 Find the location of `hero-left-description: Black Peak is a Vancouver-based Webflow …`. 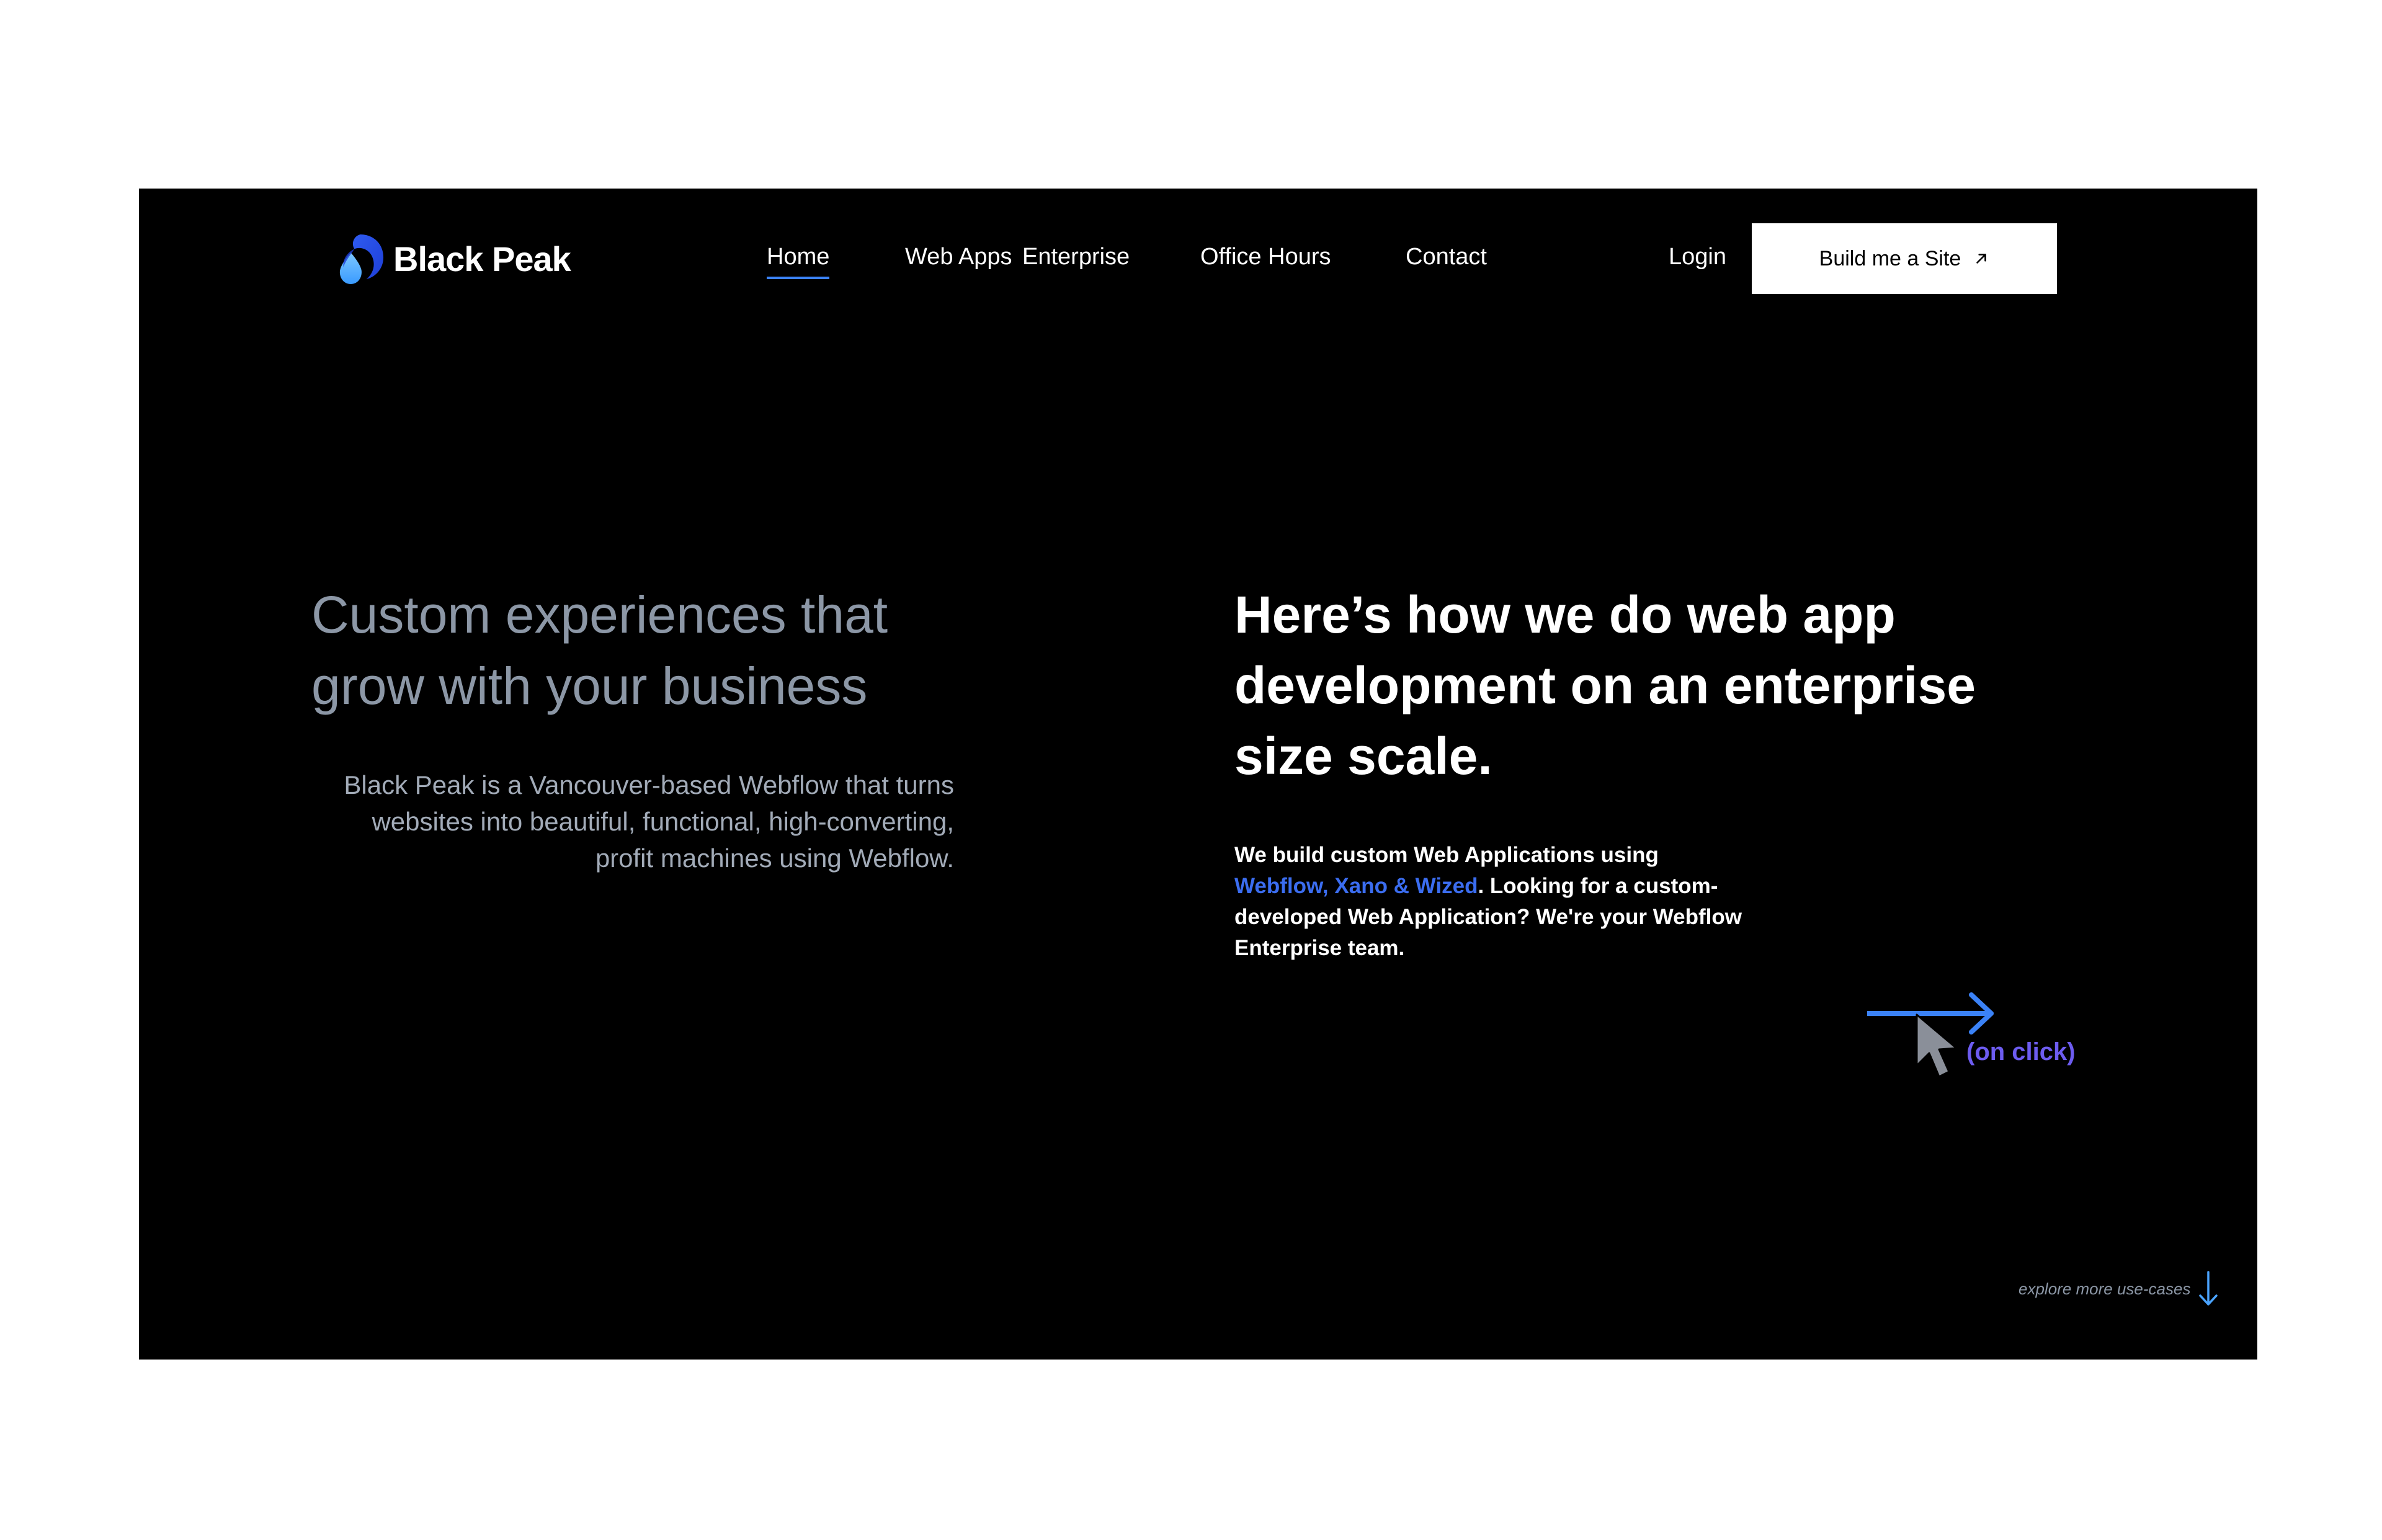

hero-left-description: Black Peak is a Vancouver-based Webflow … is located at coordinates (649, 822).